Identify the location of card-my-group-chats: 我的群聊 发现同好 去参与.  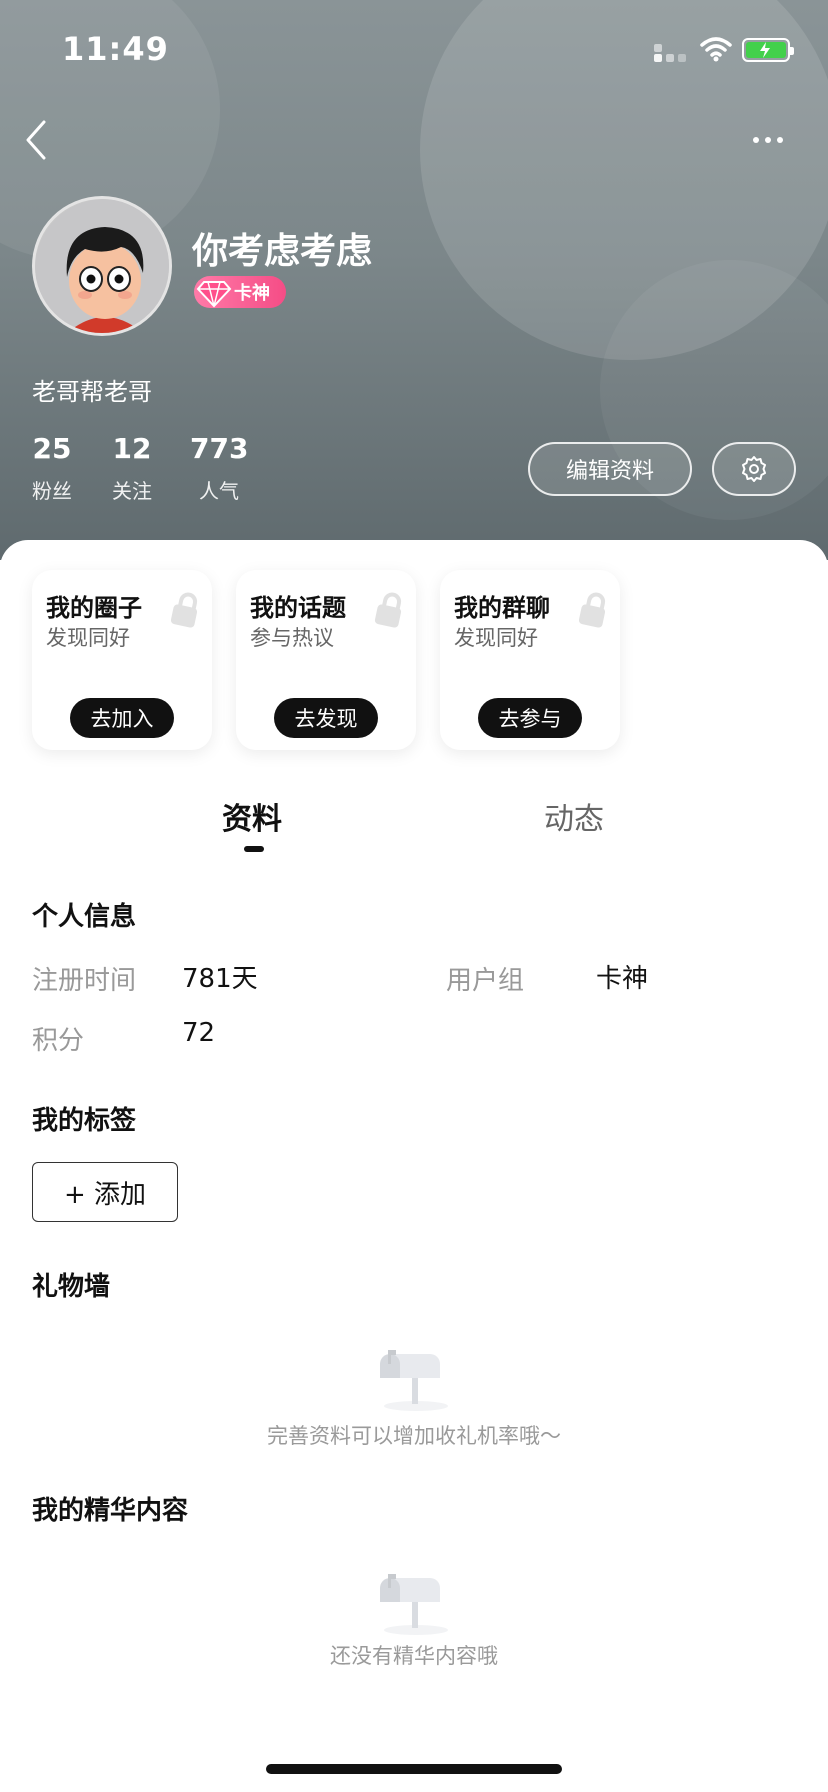
(530, 660).